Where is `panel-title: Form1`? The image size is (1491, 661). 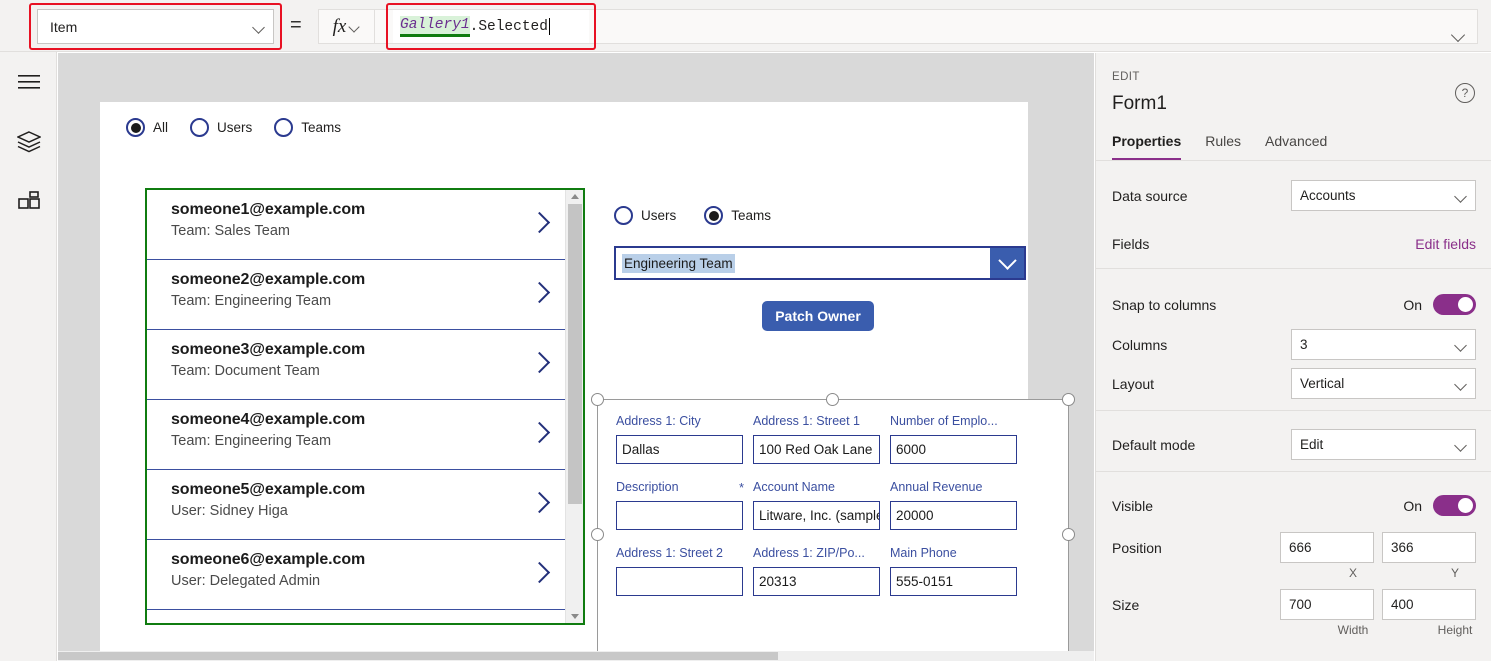 panel-title: Form1 is located at coordinates (1139, 103).